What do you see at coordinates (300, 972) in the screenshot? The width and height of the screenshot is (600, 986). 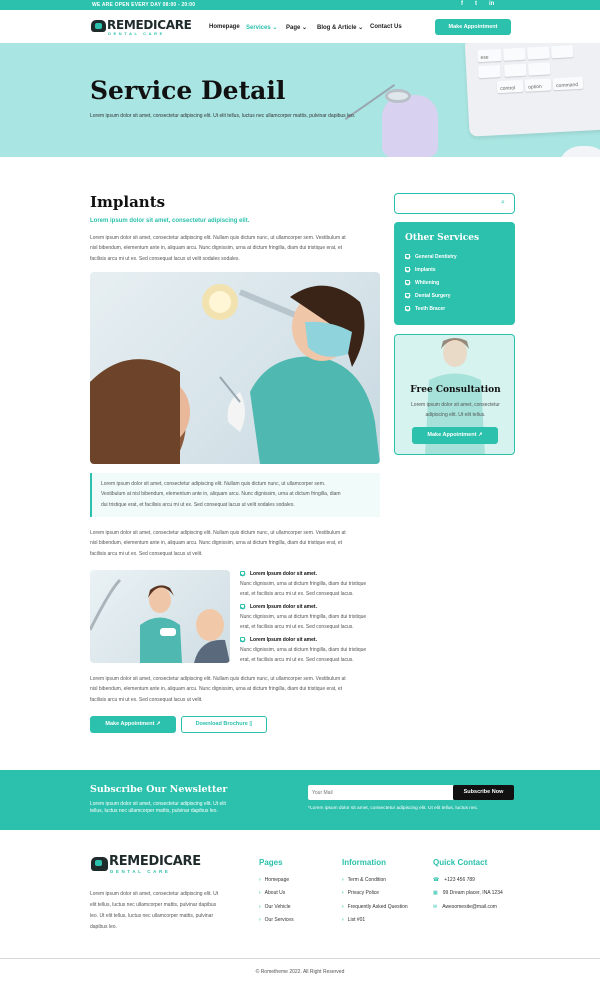 I see `copyright: © Rometheme 2022. All Right Reserved` at bounding box center [300, 972].